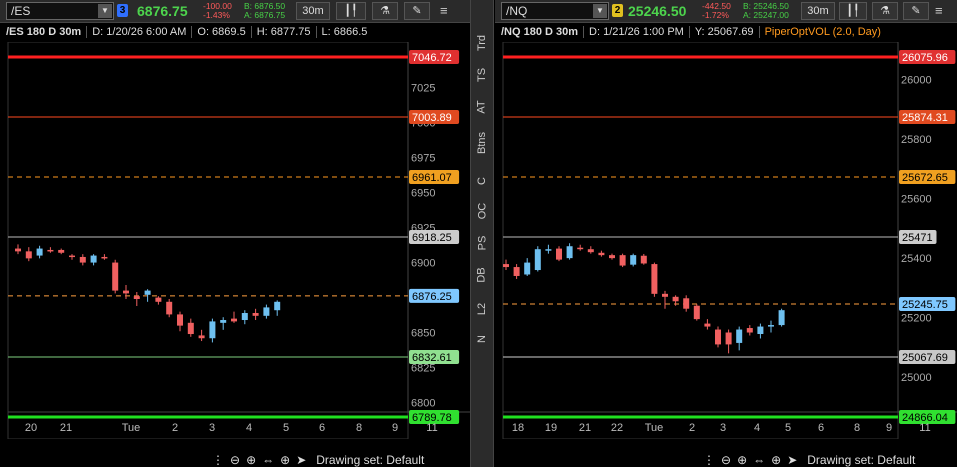  I want to click on sidebar-tab-btns: Btns, so click(482, 143).